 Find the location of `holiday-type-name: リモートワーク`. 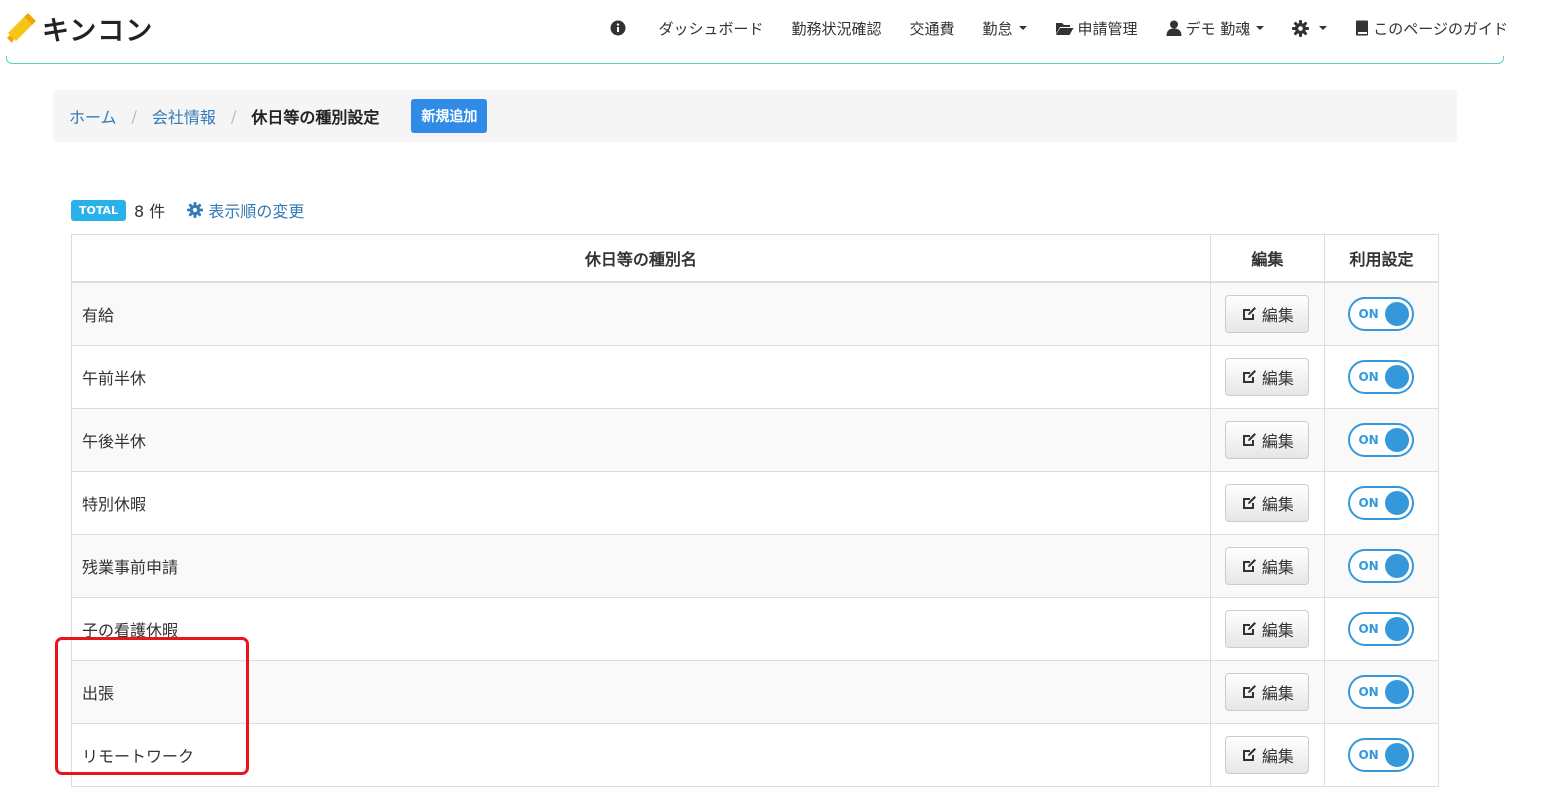

holiday-type-name: リモートワーク is located at coordinates (641, 755).